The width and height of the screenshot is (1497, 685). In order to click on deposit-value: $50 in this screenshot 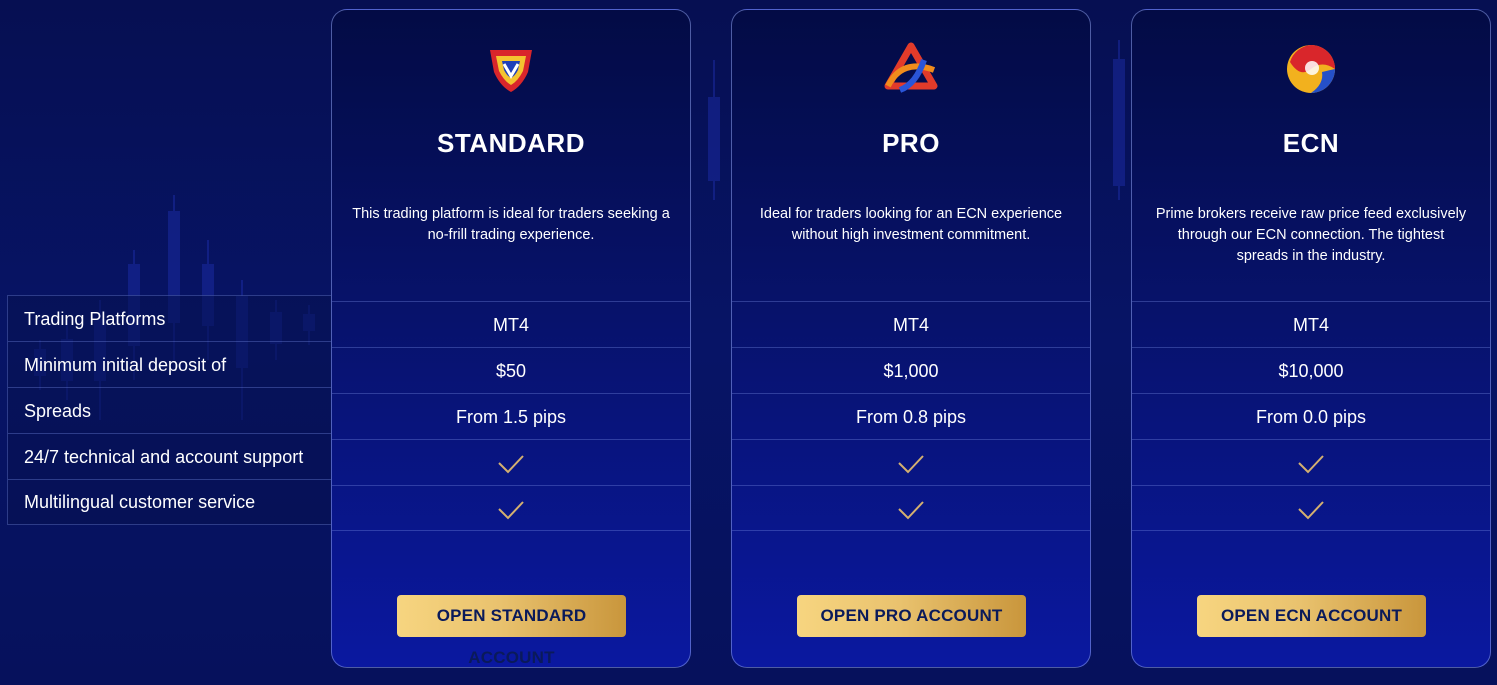, I will do `click(511, 370)`.